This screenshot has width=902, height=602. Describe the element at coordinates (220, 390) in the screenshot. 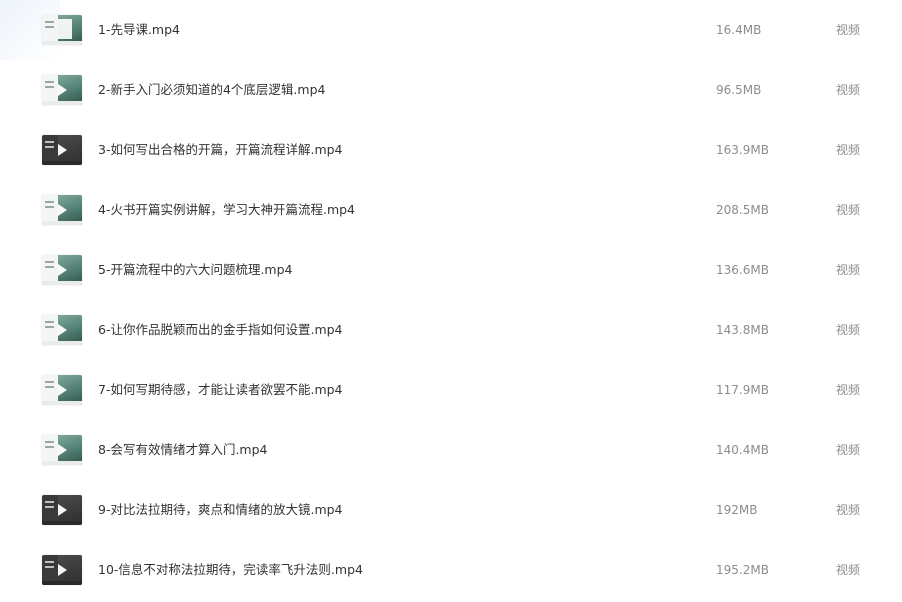

I see `file-name: 7-如何写期待感，才能让读者欲罢不能.mp4` at that location.